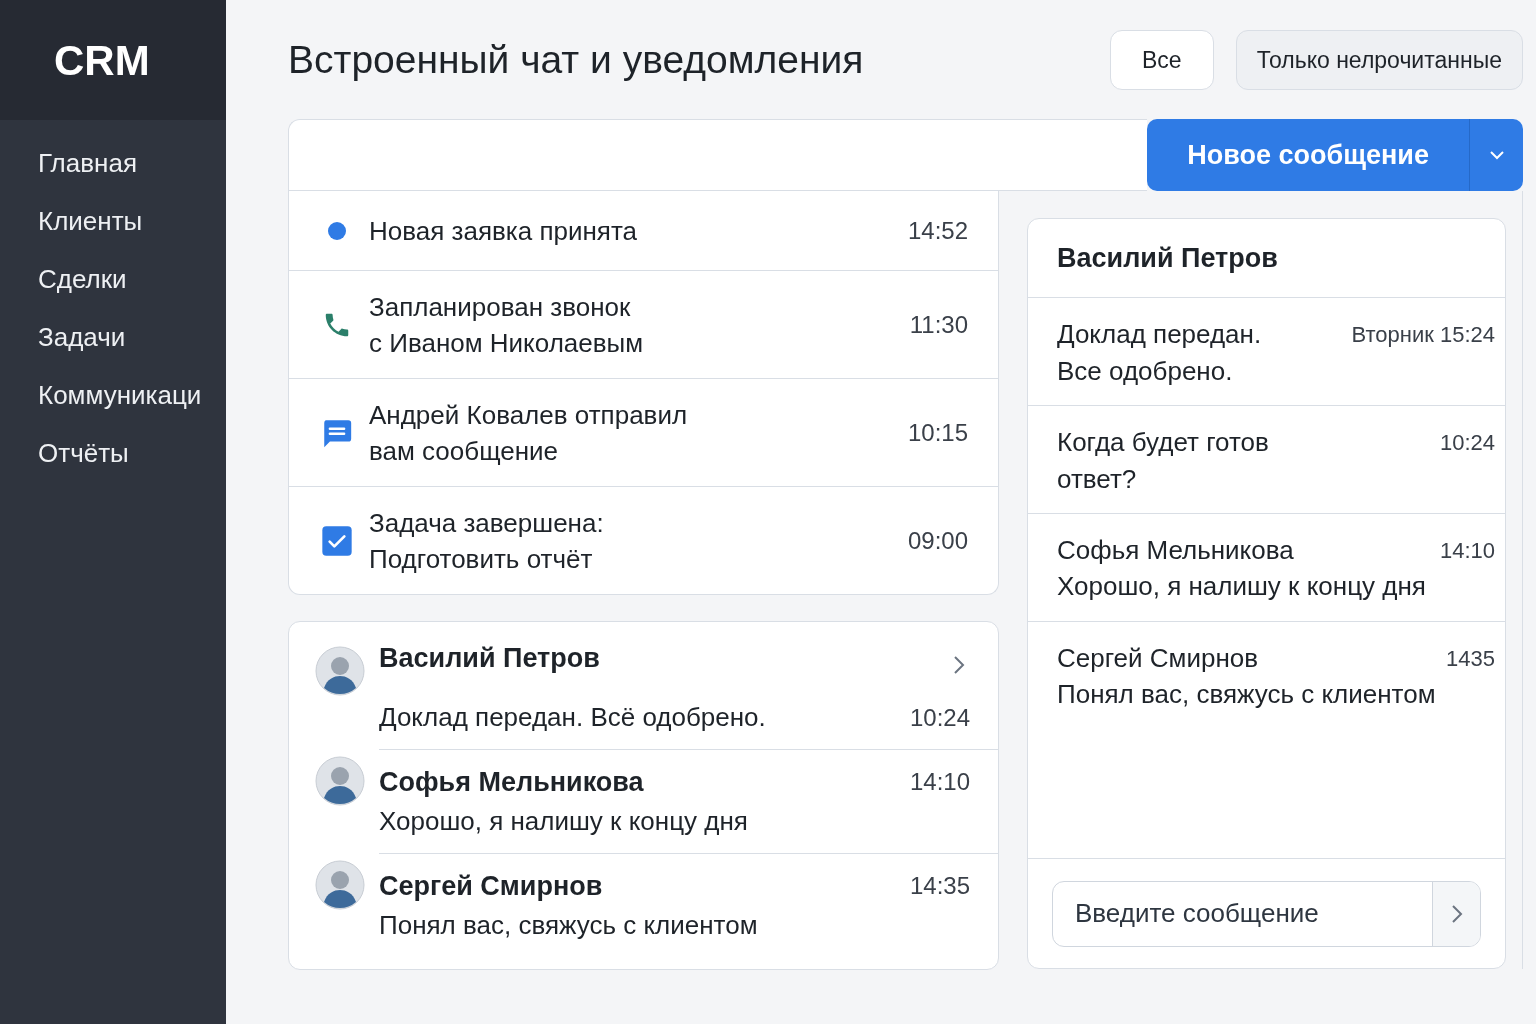  I want to click on sidebar-item: Клиенты, so click(132, 221).